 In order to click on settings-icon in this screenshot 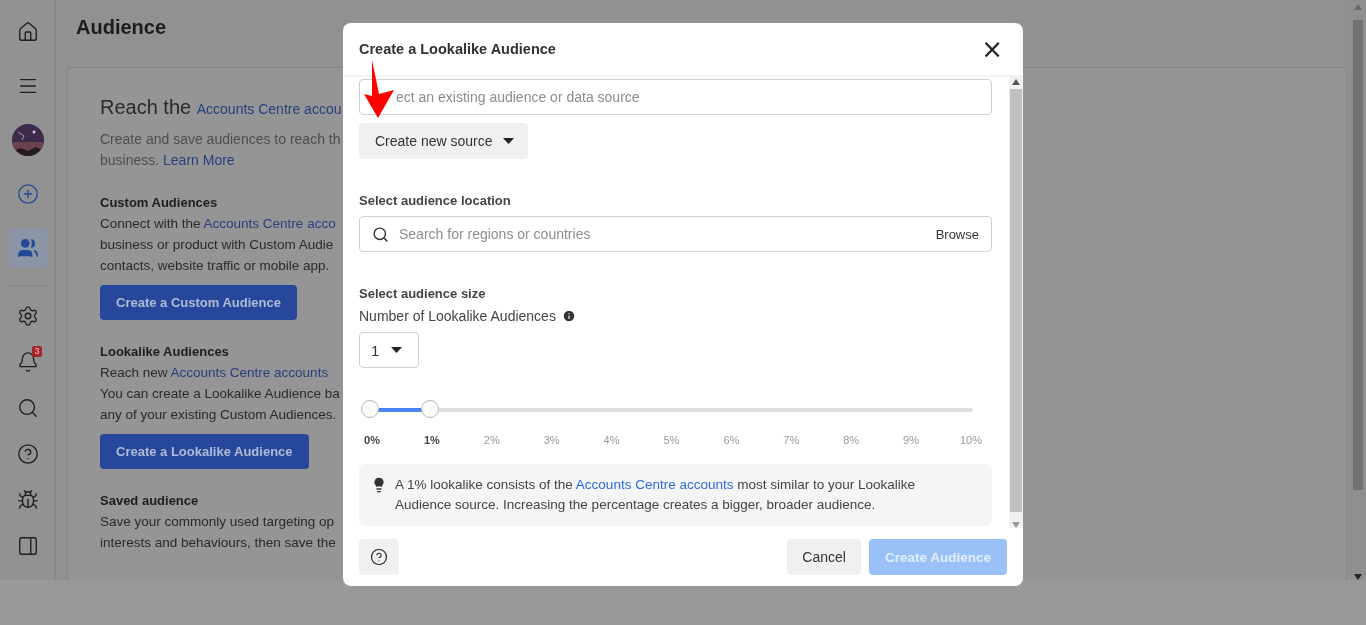, I will do `click(27, 316)`.